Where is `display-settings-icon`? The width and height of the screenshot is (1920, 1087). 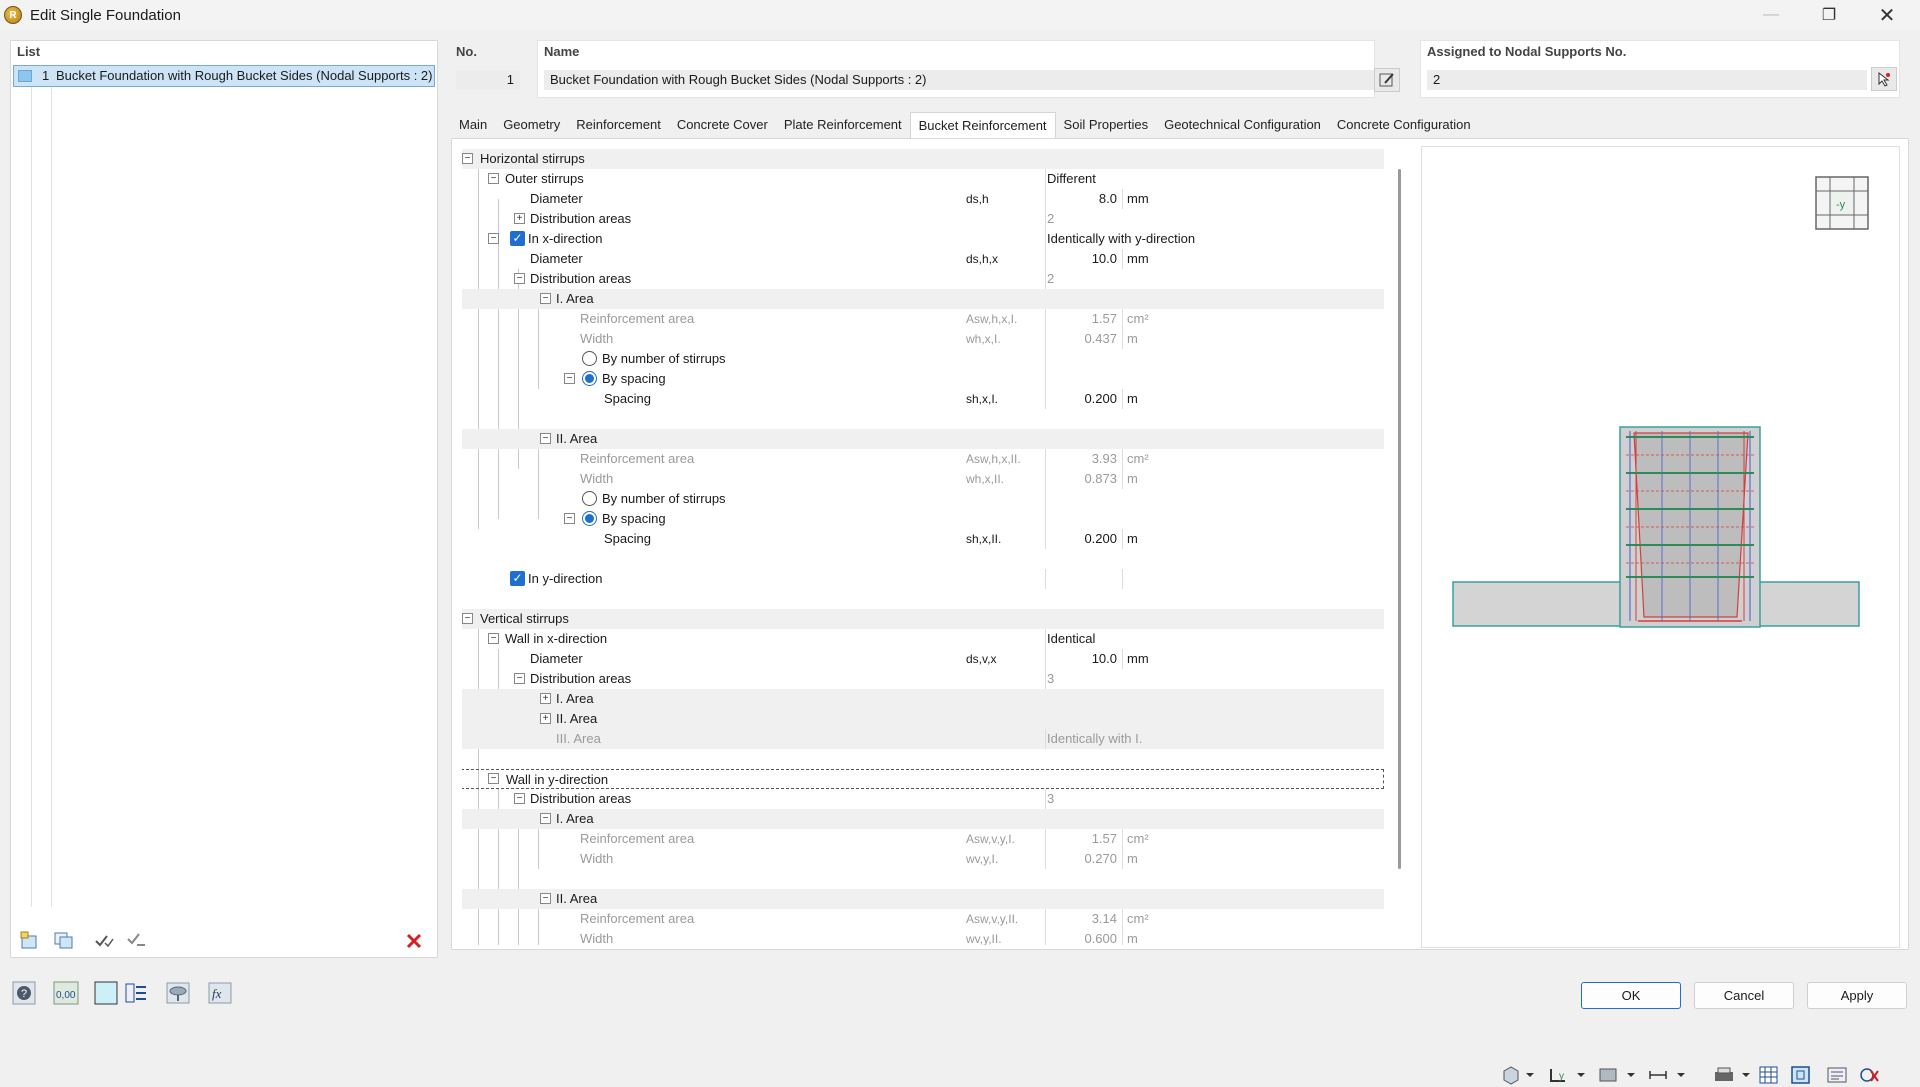 display-settings-icon is located at coordinates (178, 993).